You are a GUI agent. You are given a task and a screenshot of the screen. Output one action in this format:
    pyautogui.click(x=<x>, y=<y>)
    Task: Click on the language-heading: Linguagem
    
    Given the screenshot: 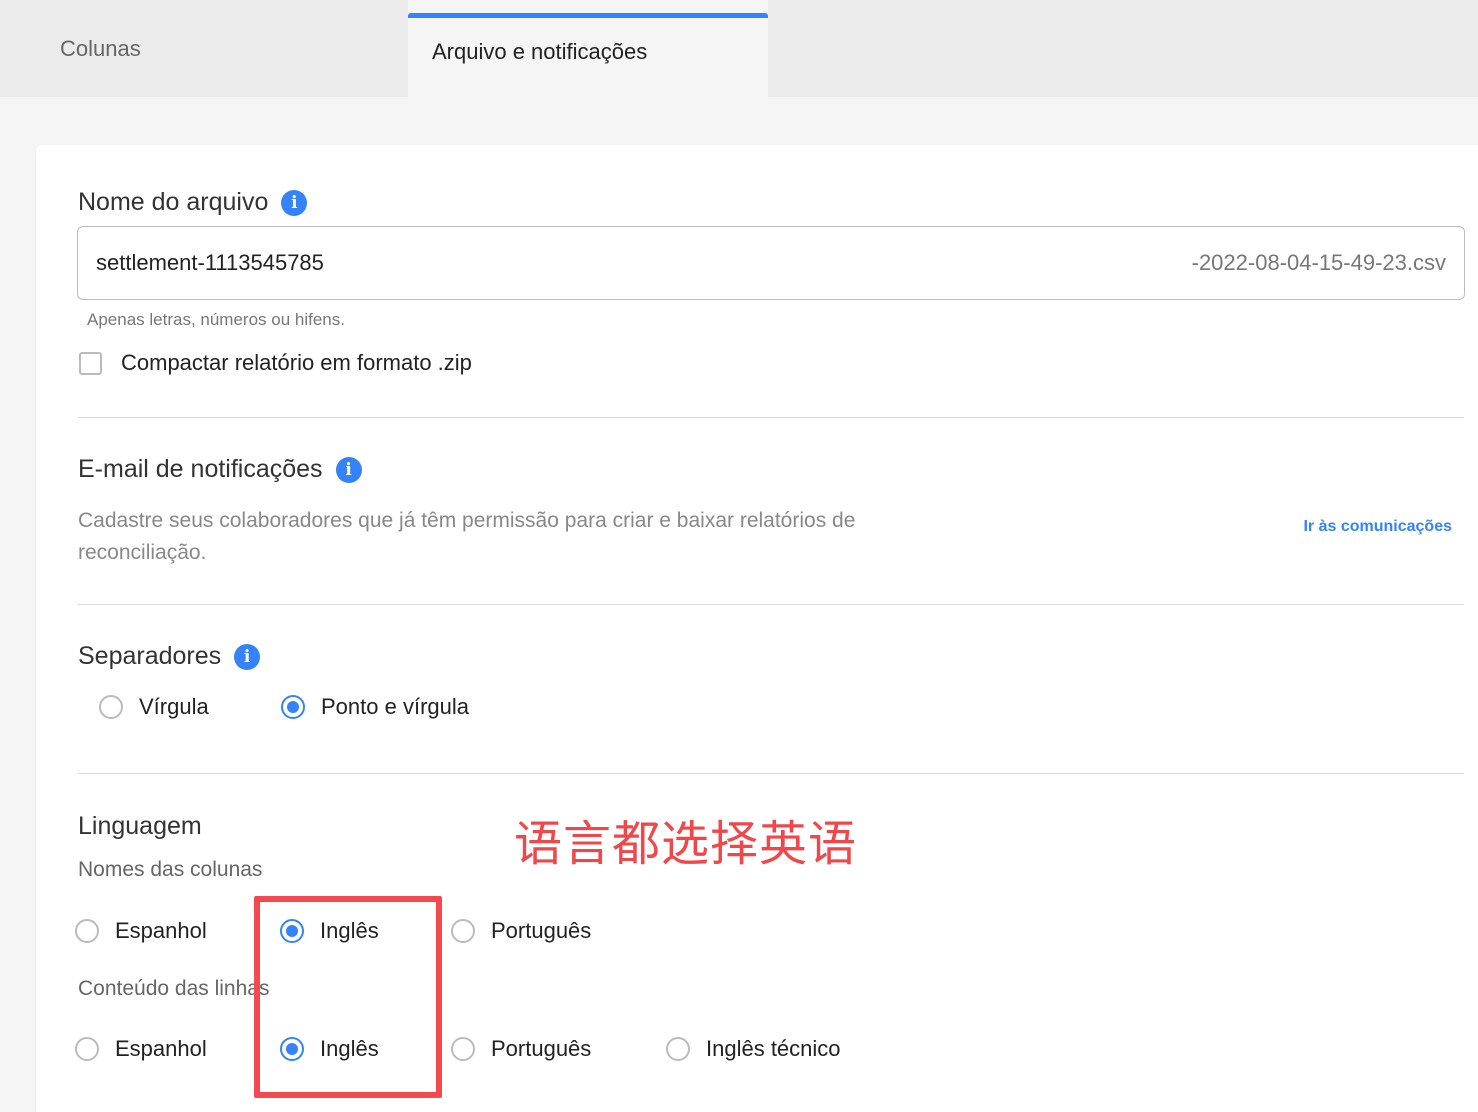 What is the action you would take?
    pyautogui.click(x=140, y=826)
    